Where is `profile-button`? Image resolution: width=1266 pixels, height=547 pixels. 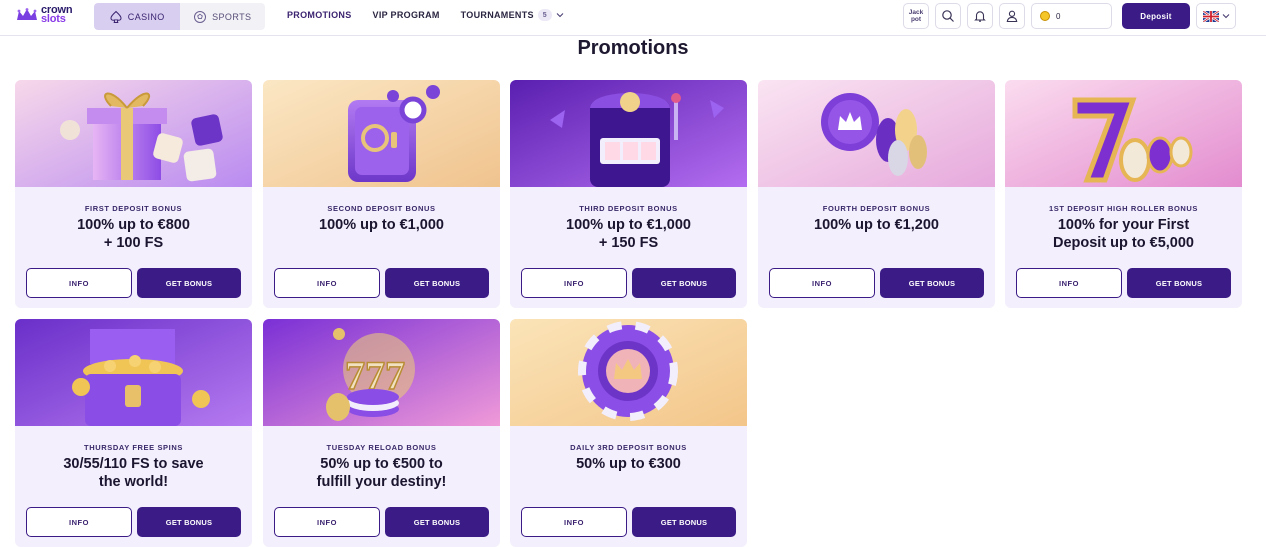 profile-button is located at coordinates (1012, 16).